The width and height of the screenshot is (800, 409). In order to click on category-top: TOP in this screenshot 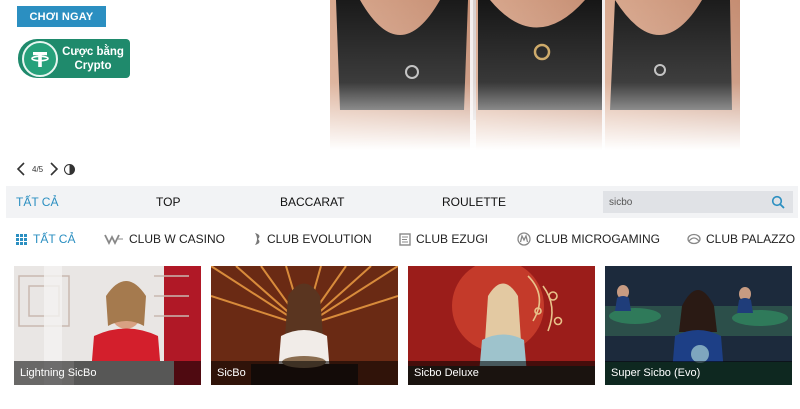, I will do `click(168, 202)`.